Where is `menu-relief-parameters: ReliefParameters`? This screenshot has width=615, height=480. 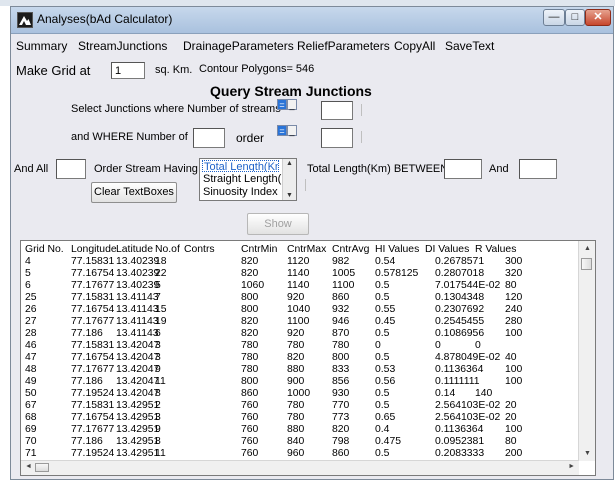 menu-relief-parameters: ReliefParameters is located at coordinates (343, 46).